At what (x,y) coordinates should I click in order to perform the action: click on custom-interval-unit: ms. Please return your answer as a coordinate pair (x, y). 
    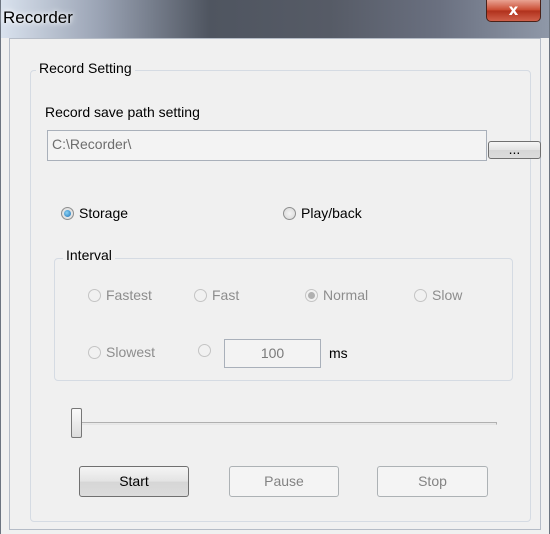
    Looking at the image, I should click on (338, 353).